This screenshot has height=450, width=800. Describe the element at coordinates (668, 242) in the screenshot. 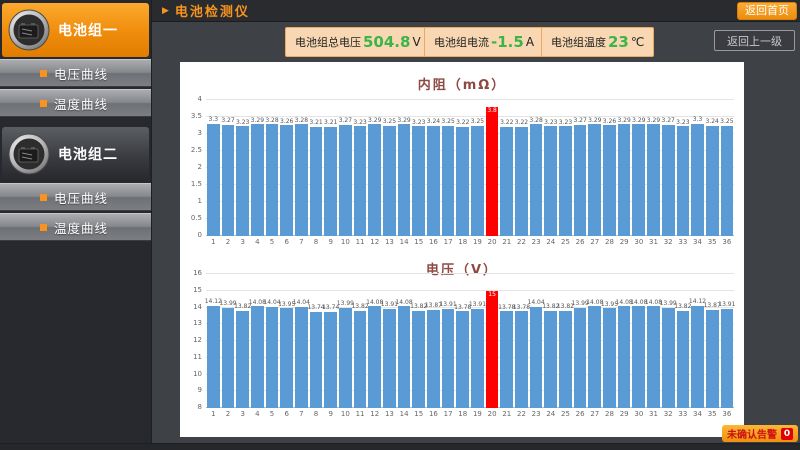

I see `x-axis-tick: 32` at that location.